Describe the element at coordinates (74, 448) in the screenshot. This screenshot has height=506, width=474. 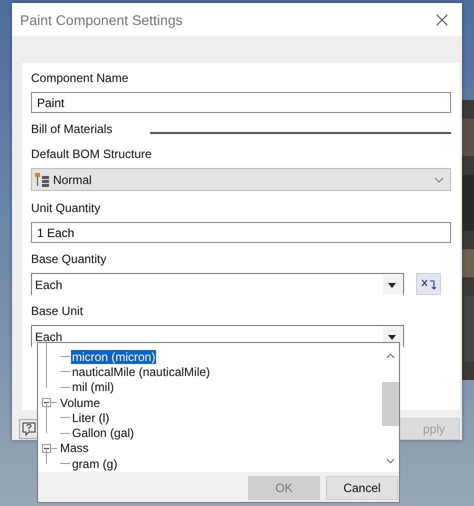
I see `tree-group: Mass` at that location.